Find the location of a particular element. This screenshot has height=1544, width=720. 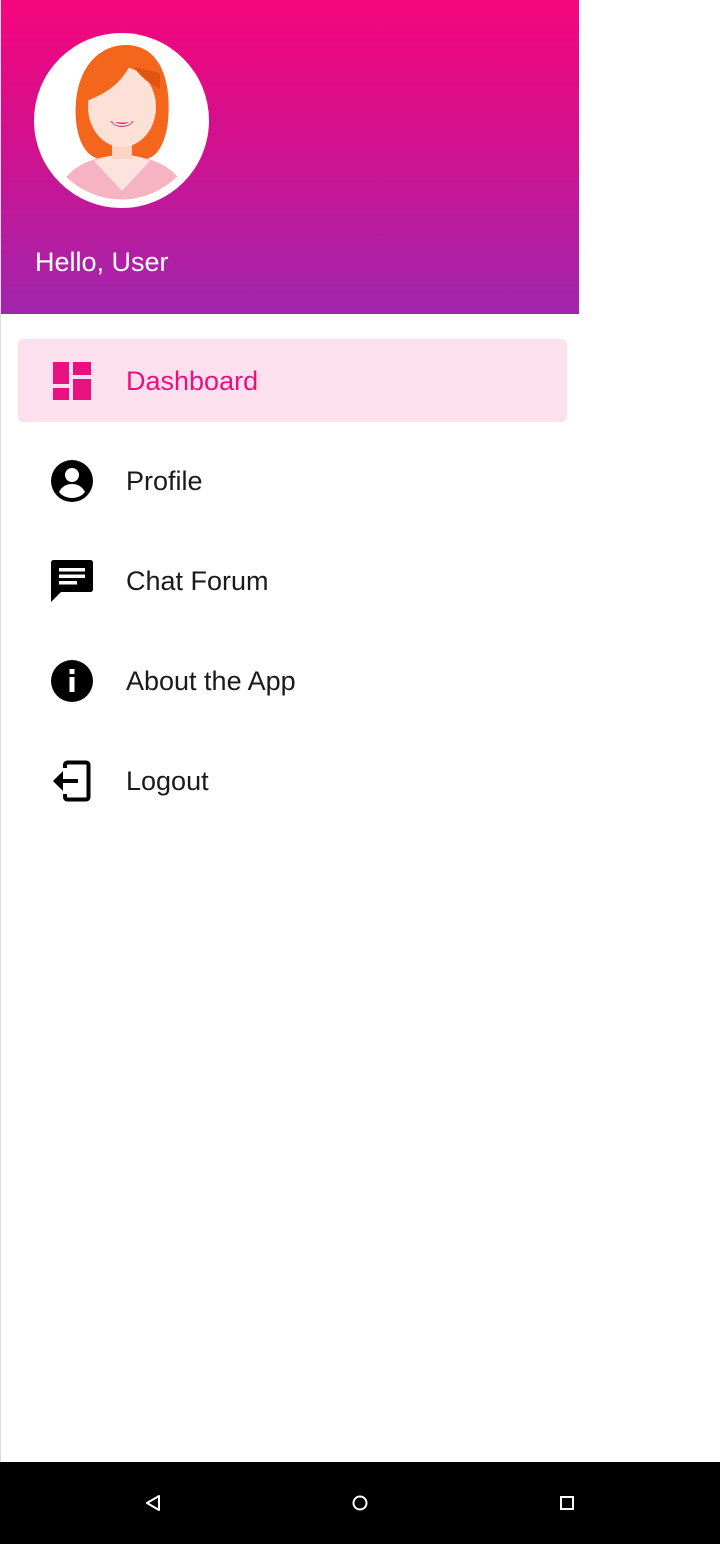

menu-item-dashboard: Dashboard is located at coordinates (290, 381).